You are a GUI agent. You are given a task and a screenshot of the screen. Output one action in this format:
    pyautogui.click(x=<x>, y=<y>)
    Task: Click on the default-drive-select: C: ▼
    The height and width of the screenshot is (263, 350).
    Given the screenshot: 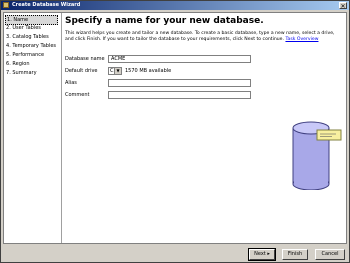 What is the action you would take?
    pyautogui.click(x=115, y=71)
    